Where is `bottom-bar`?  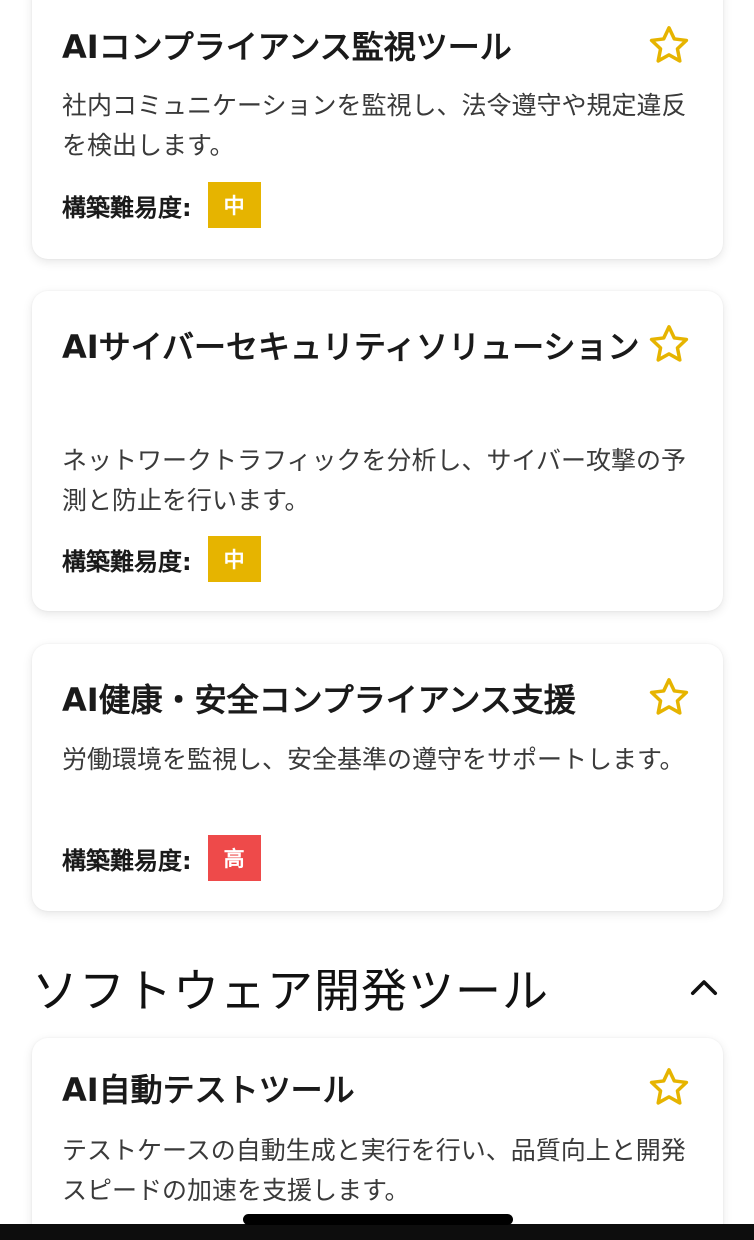 bottom-bar is located at coordinates (377, 1232).